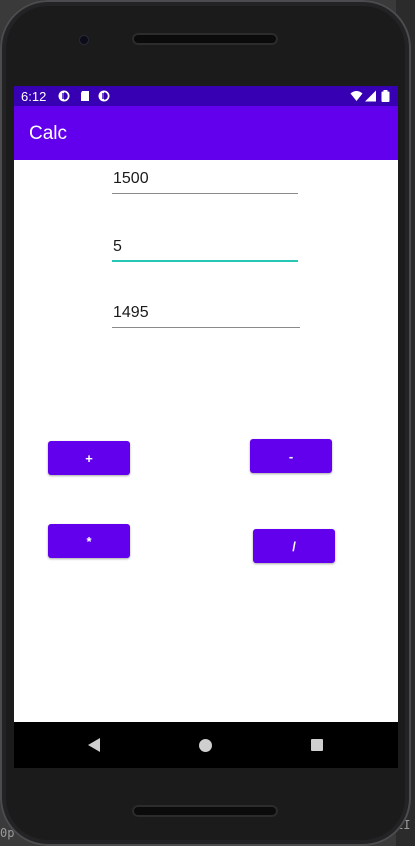 The width and height of the screenshot is (415, 846). I want to click on cell-signal-icon, so click(370, 96).